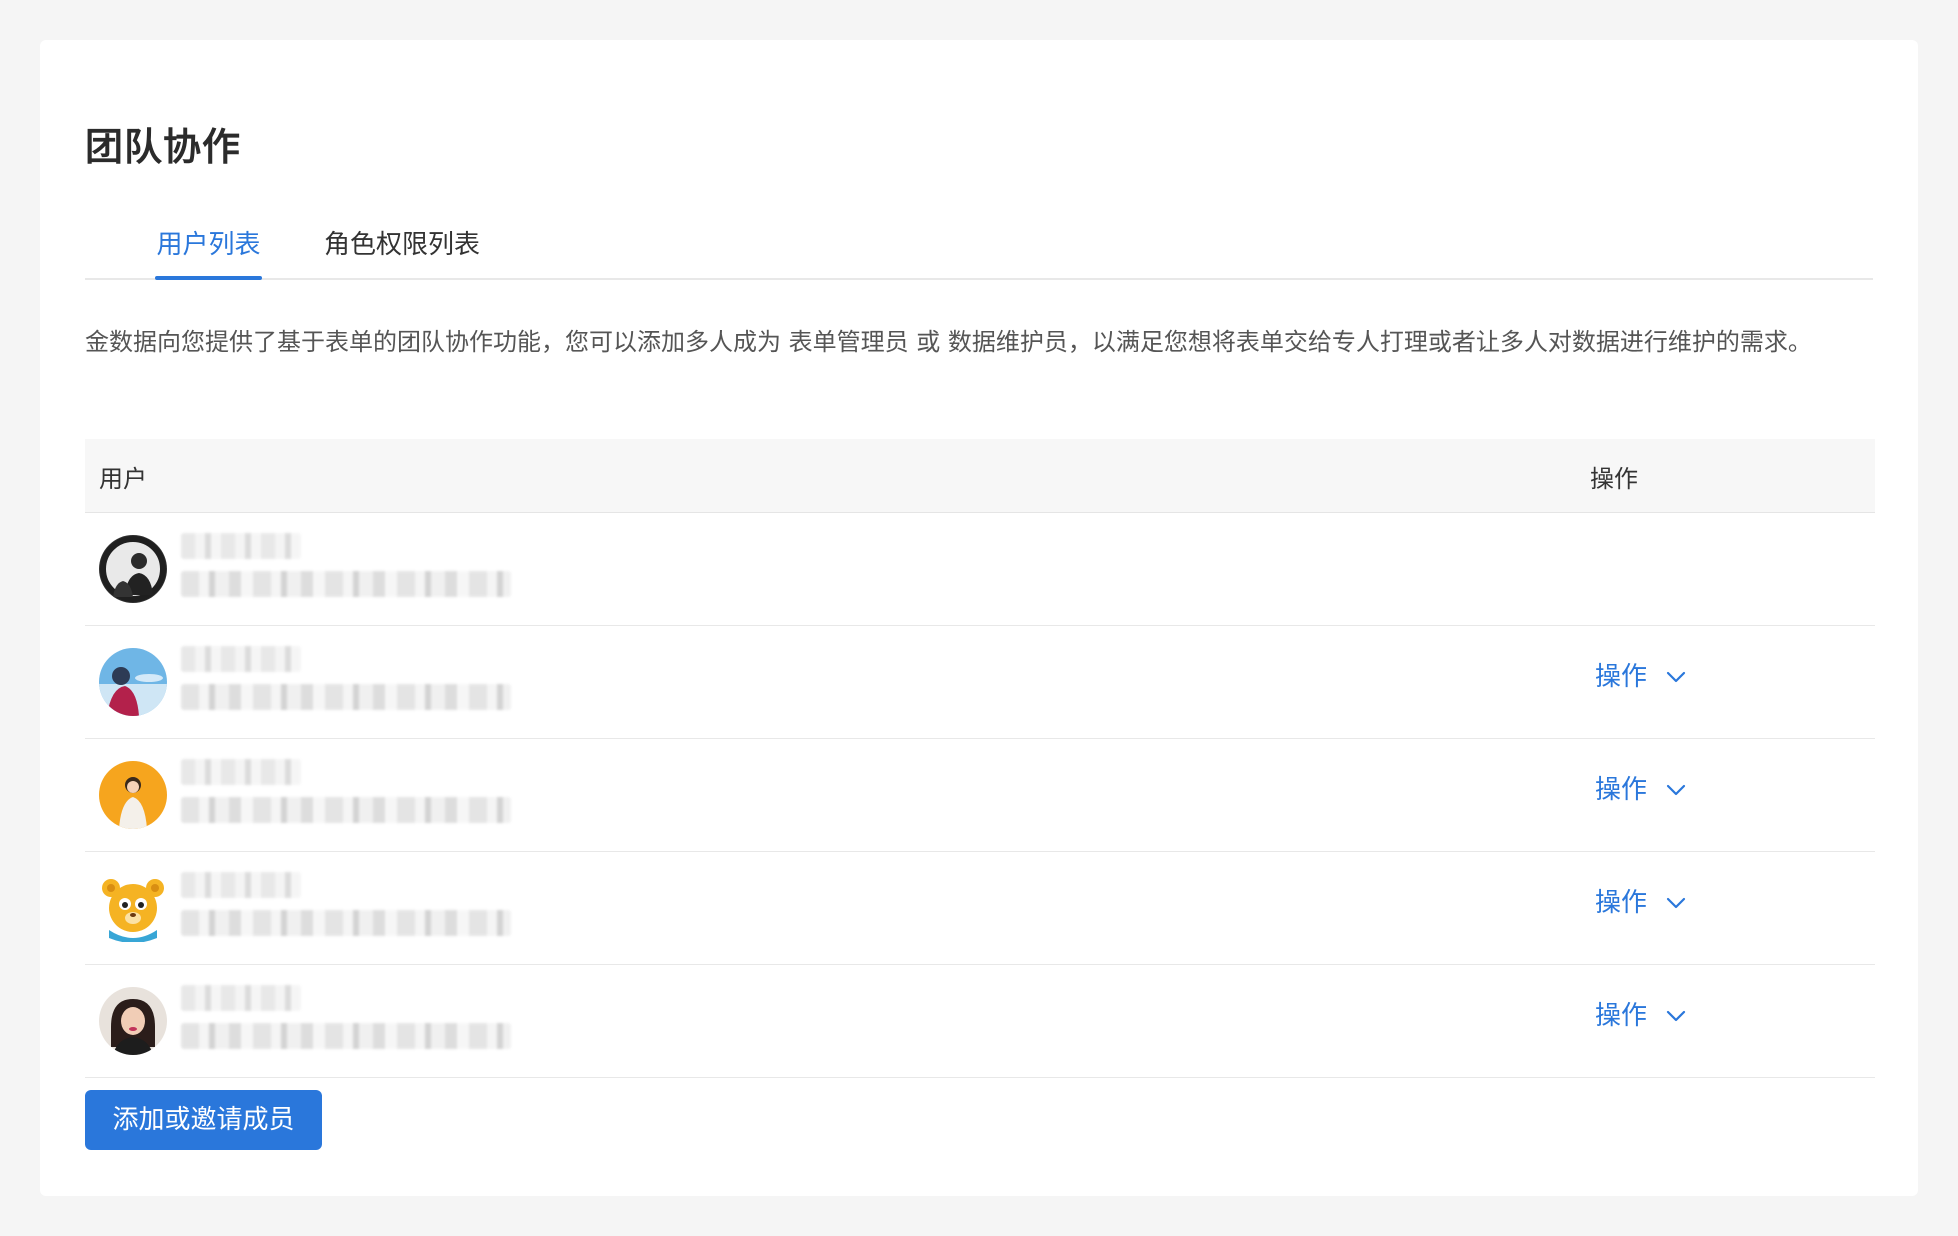 The width and height of the screenshot is (1958, 1236). I want to click on bear-avatar, so click(133, 908).